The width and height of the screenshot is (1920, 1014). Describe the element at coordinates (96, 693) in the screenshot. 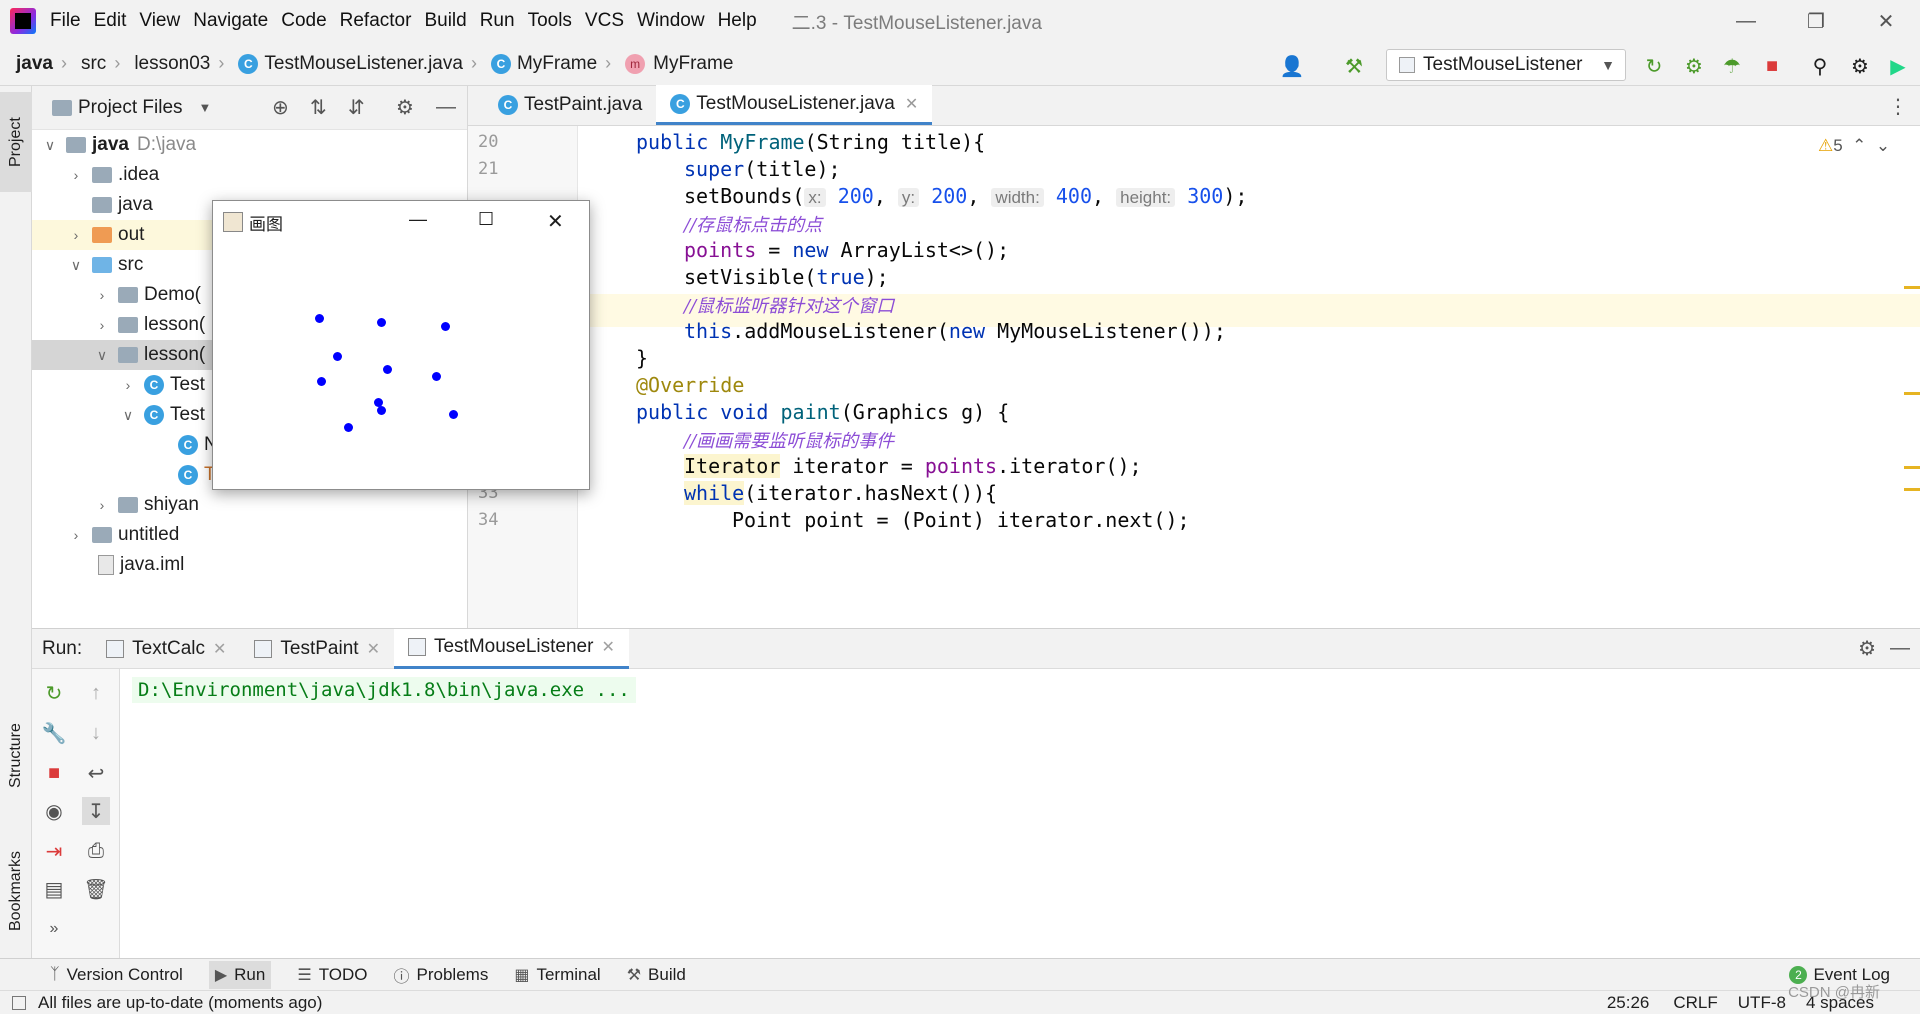

I see `up-arrow-icon: ↑` at that location.